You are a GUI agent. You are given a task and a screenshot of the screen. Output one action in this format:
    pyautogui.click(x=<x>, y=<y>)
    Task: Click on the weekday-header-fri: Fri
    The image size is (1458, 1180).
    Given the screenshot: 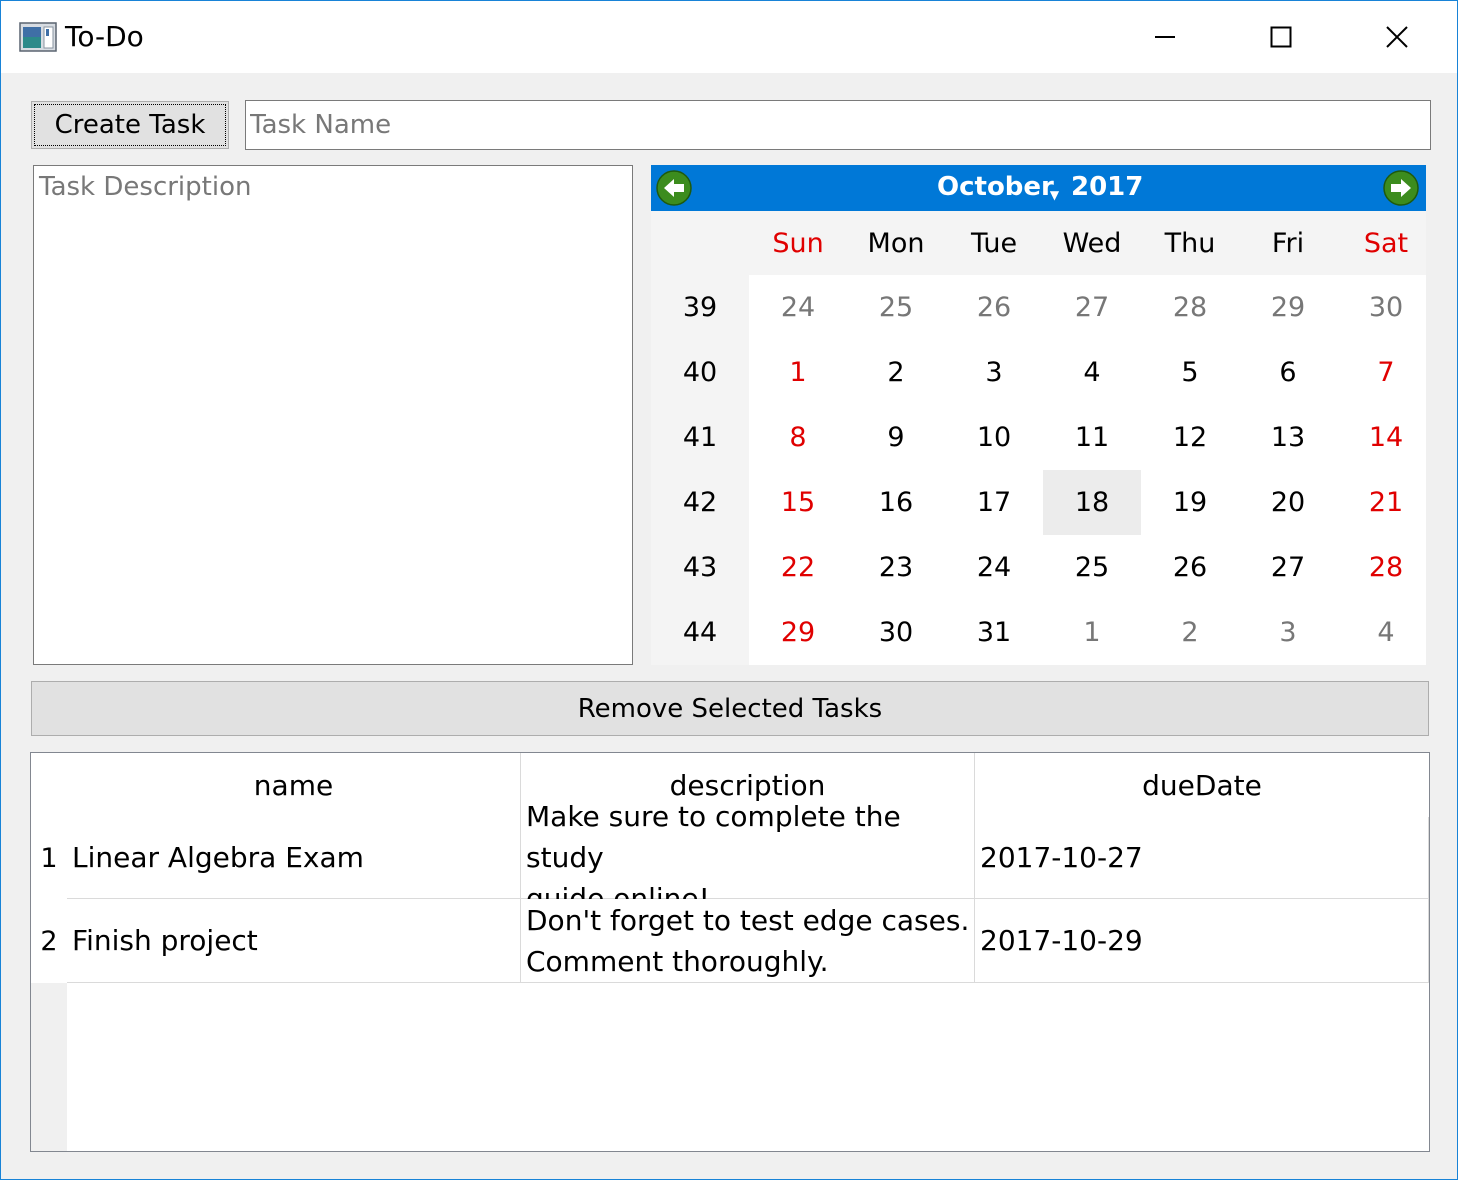 What is the action you would take?
    pyautogui.click(x=1288, y=243)
    